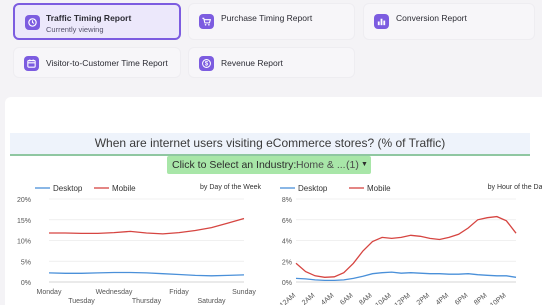 This screenshot has width=542, height=305. Describe the element at coordinates (24, 221) in the screenshot. I see `y-tick-label: 15%` at that location.